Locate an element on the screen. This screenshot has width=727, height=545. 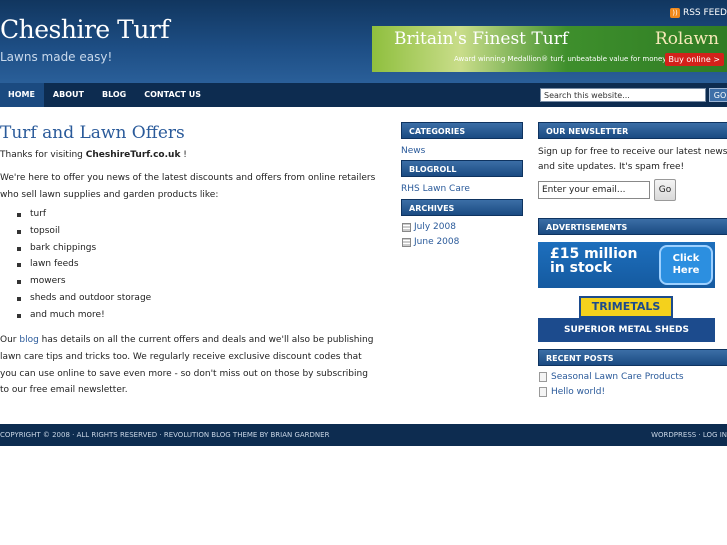
rss-feed-link: )) RSS FEED is located at coordinates (698, 13).